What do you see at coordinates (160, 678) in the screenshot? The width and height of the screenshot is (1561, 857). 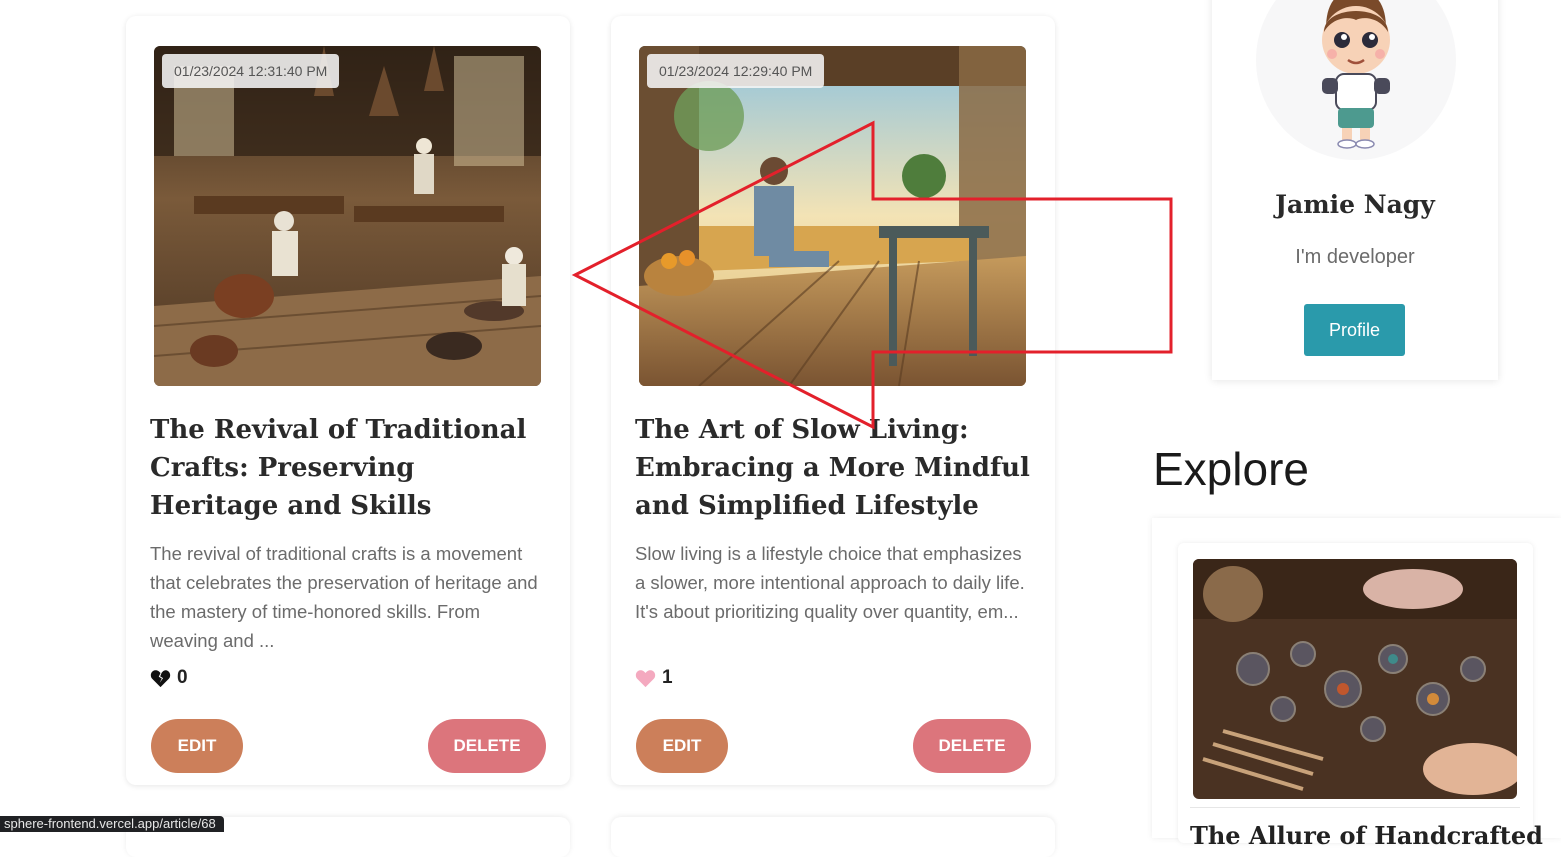 I see `broken-heart-icon` at bounding box center [160, 678].